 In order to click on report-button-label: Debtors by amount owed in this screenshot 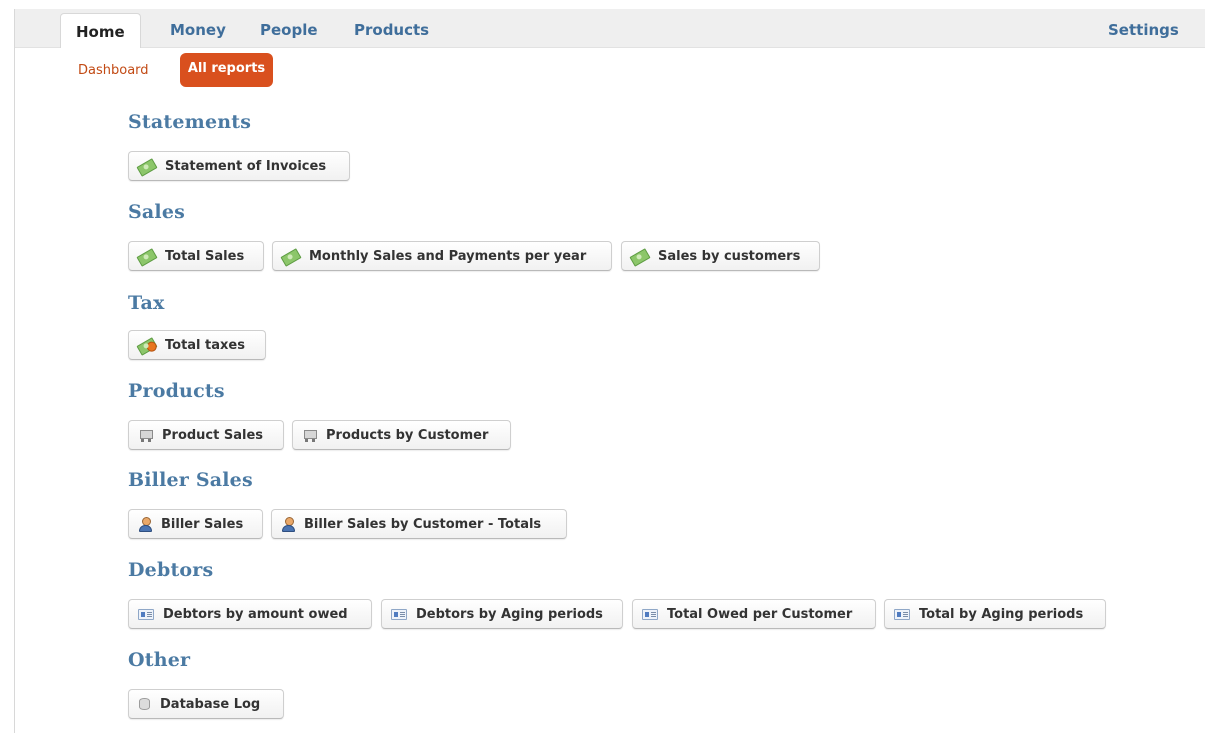, I will do `click(255, 614)`.